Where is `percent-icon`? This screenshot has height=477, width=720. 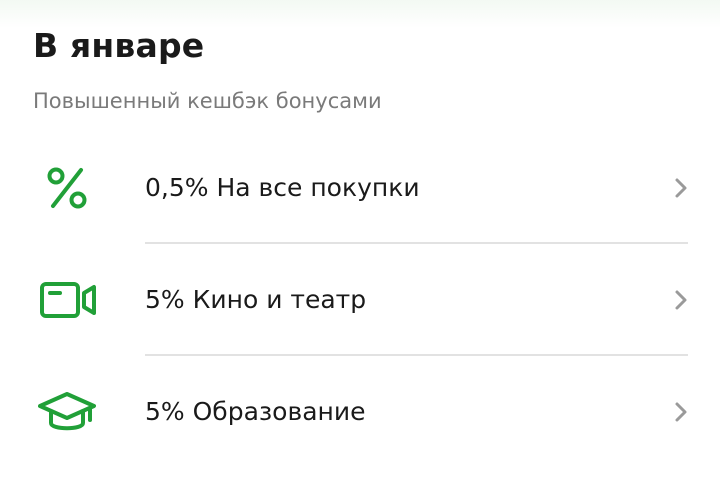
percent-icon is located at coordinates (67, 188).